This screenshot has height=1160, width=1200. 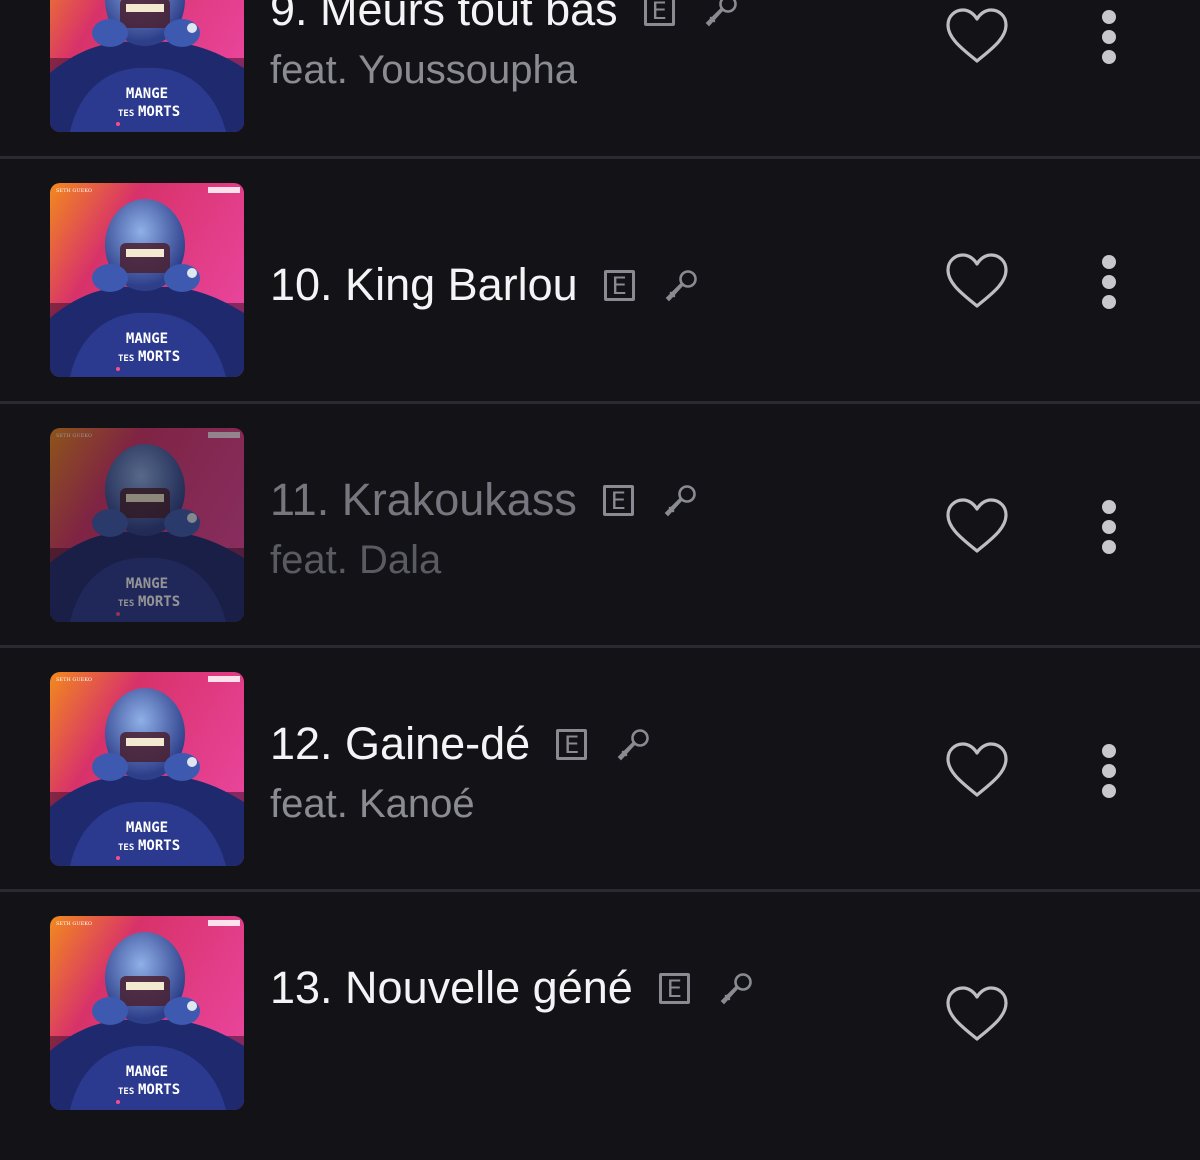 I want to click on track-featuring: feat. Dala, so click(x=356, y=560).